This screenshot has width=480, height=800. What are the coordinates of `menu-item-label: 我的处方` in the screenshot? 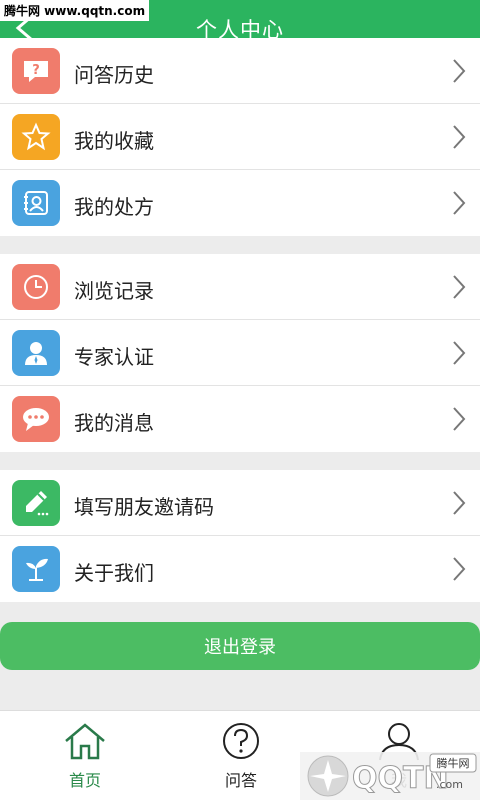 It's located at (114, 207).